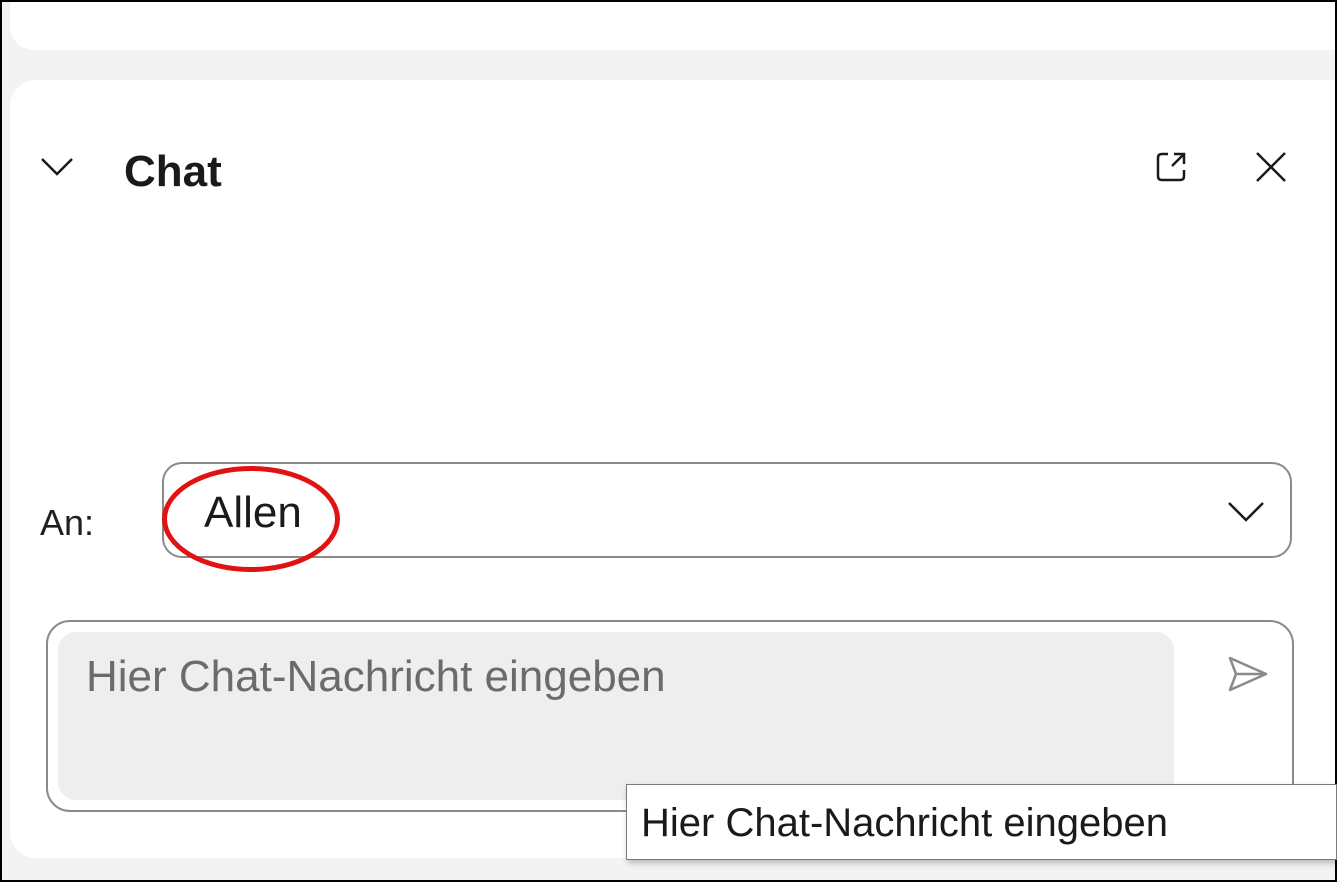  Describe the element at coordinates (672, 26) in the screenshot. I see `top-strip` at that location.